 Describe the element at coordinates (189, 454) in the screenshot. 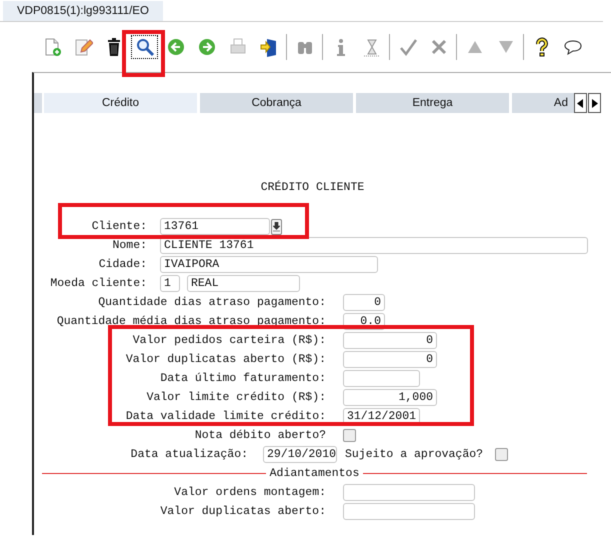

I see `field-label: Data atualização:` at that location.